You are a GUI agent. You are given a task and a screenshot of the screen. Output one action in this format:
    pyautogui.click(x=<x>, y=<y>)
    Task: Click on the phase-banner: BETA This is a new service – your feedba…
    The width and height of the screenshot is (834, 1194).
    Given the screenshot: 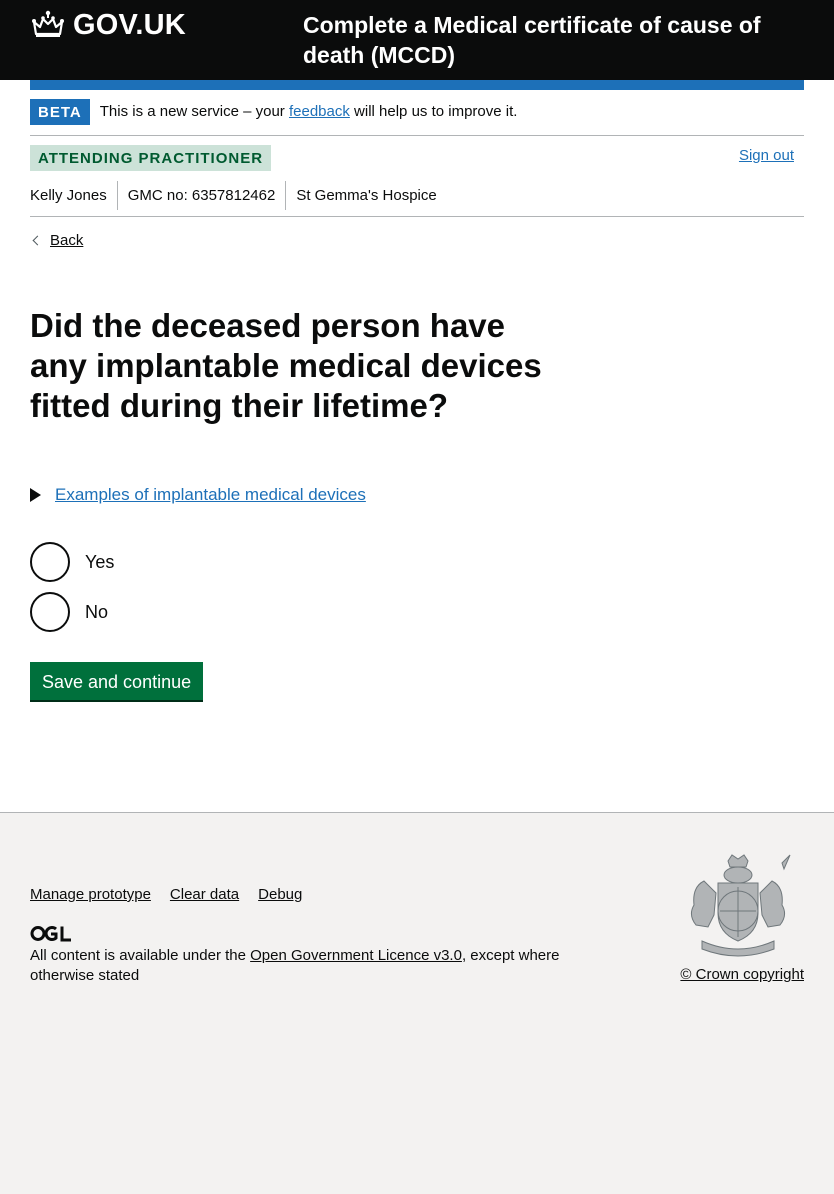 What is the action you would take?
    pyautogui.click(x=417, y=117)
    